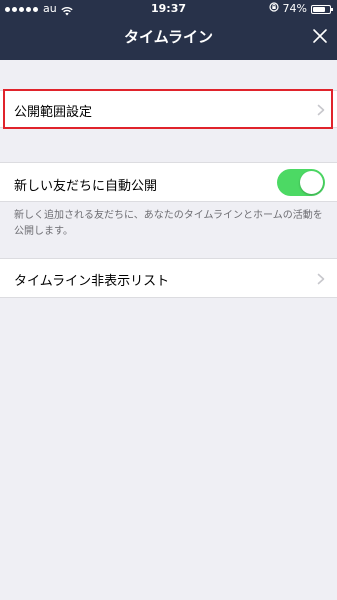  Describe the element at coordinates (168, 109) in the screenshot. I see `privacy-settings-row: 公開範囲設定` at that location.